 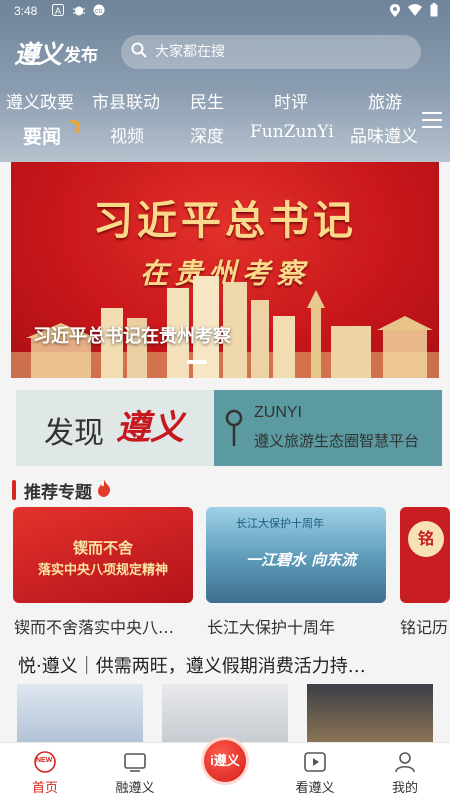 What do you see at coordinates (42, 135) in the screenshot?
I see `tab-yaowen: 要闻` at bounding box center [42, 135].